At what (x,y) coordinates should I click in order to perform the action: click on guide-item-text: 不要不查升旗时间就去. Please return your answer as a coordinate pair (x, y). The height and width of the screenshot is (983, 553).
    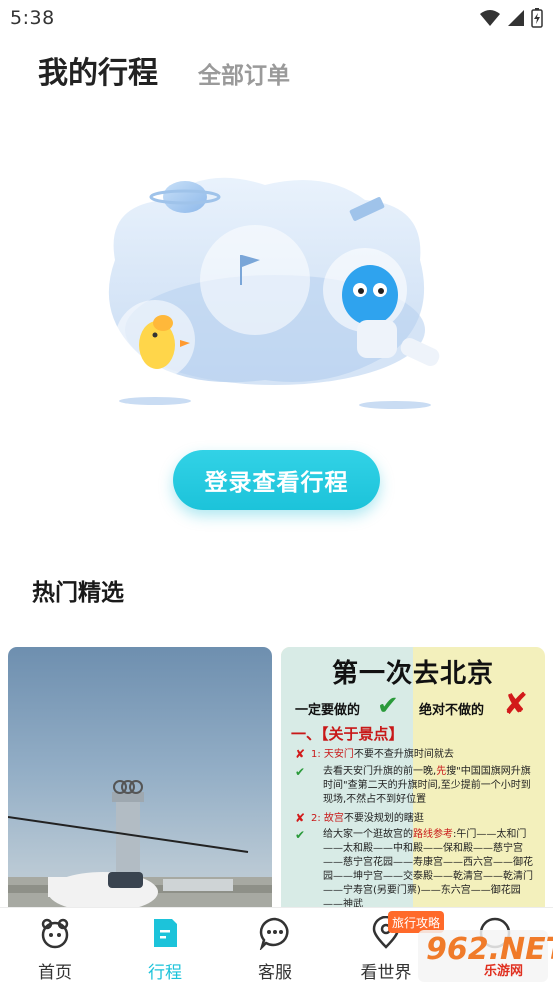
    Looking at the image, I should click on (403, 754).